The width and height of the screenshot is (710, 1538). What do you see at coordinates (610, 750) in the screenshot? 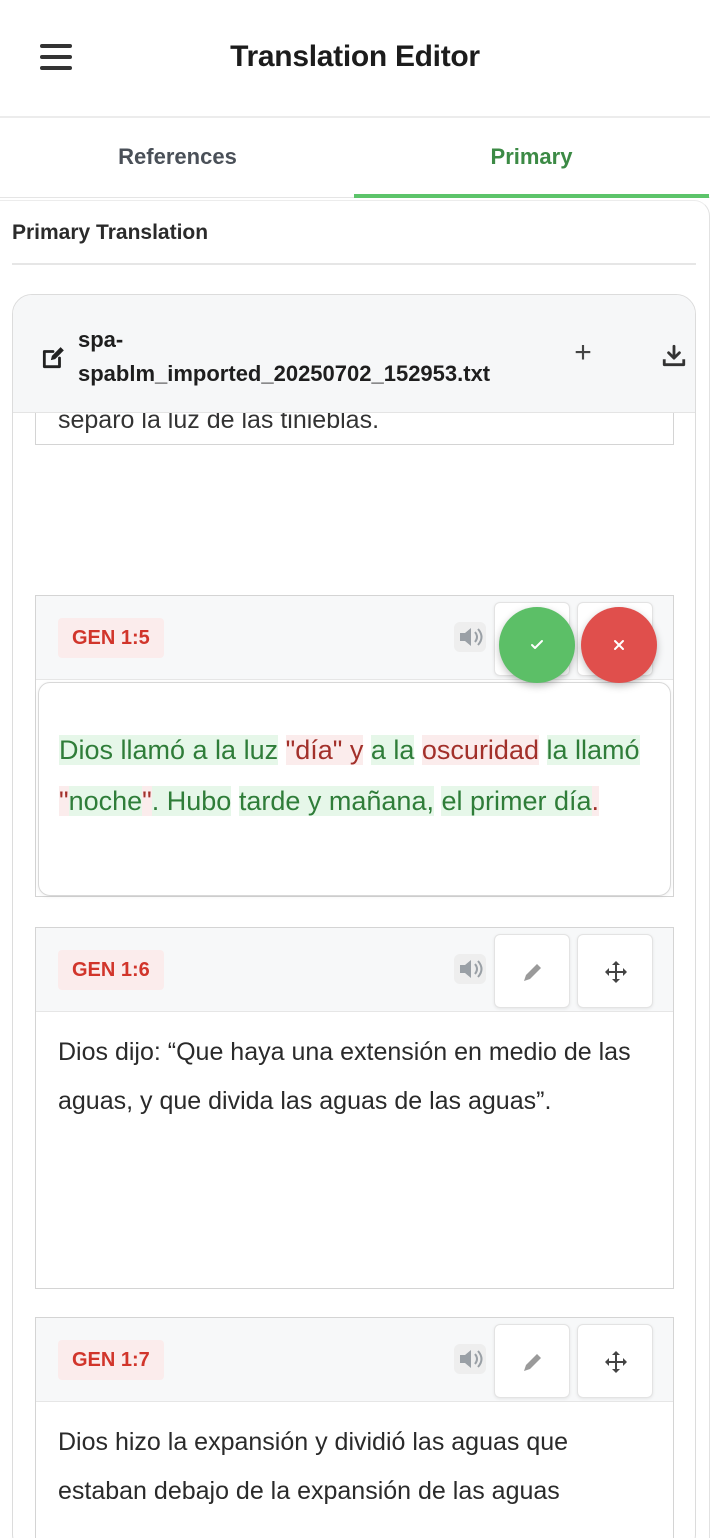
I see `diff-added: lamó` at bounding box center [610, 750].